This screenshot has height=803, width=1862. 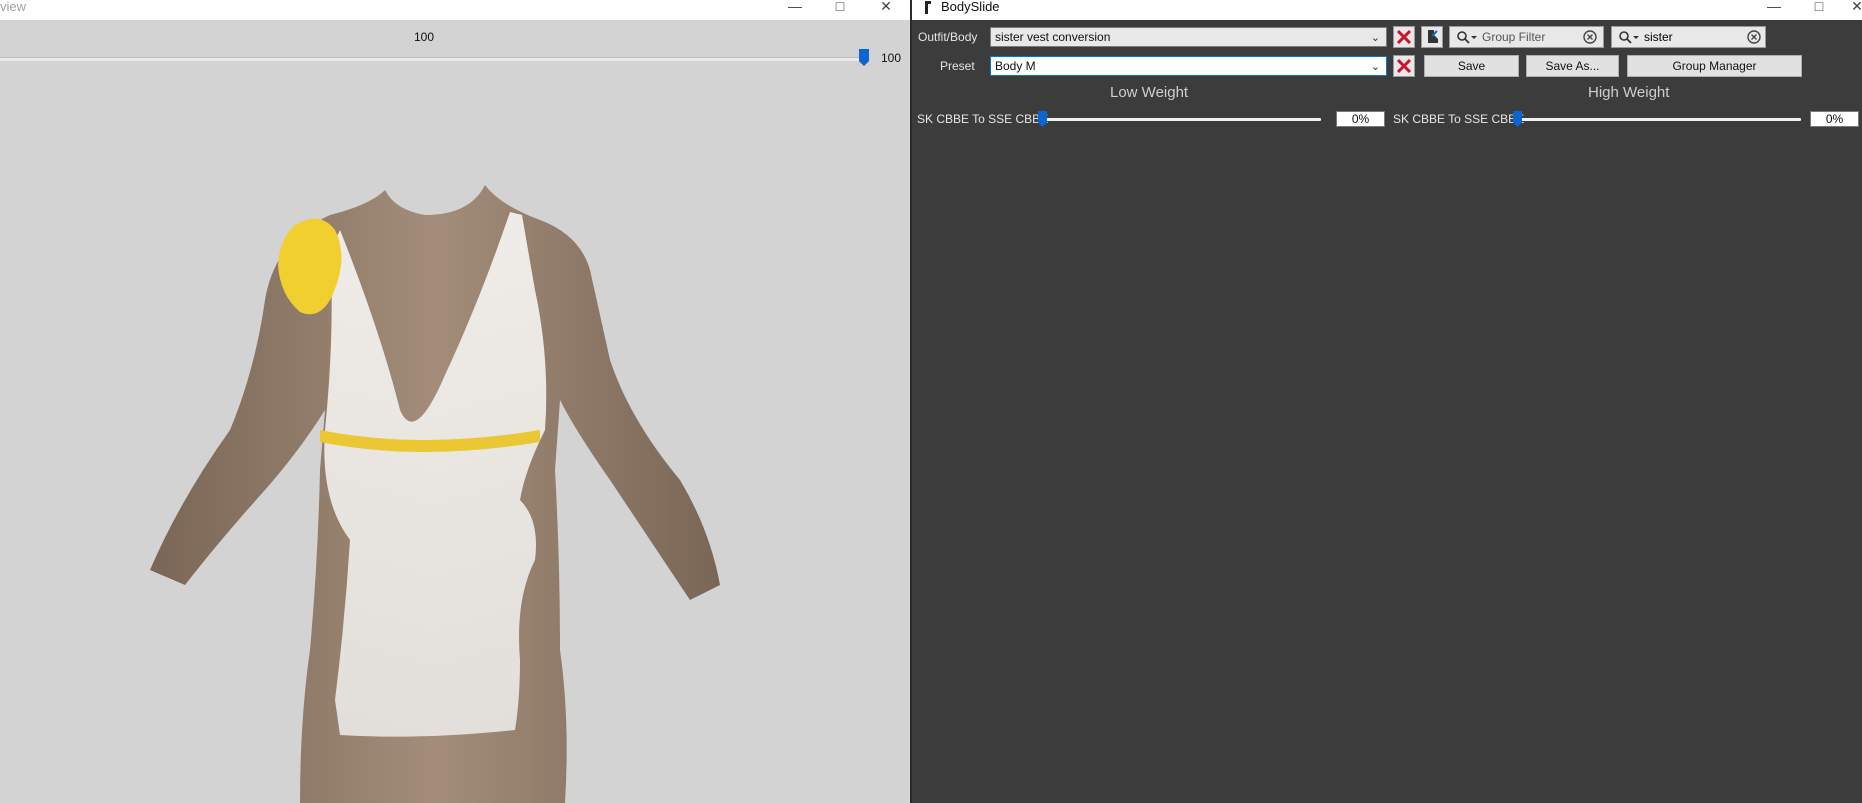 I want to click on group-manager-button: Group Manager, so click(x=1714, y=66).